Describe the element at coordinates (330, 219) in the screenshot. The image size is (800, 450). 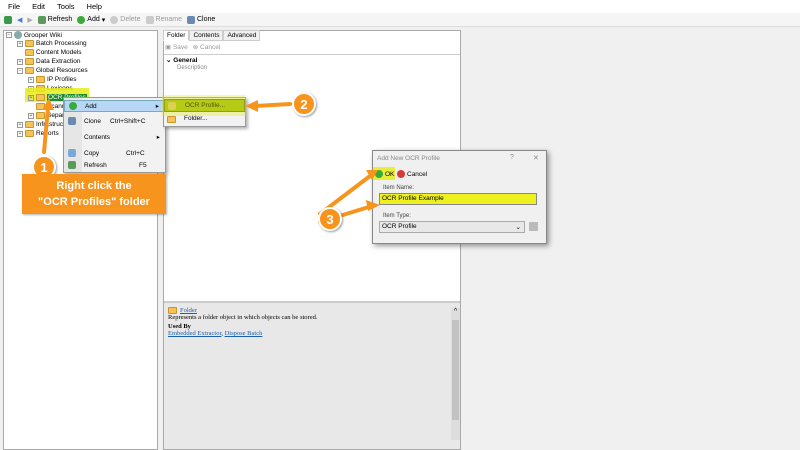
I see `callout-3-badge: 3` at that location.